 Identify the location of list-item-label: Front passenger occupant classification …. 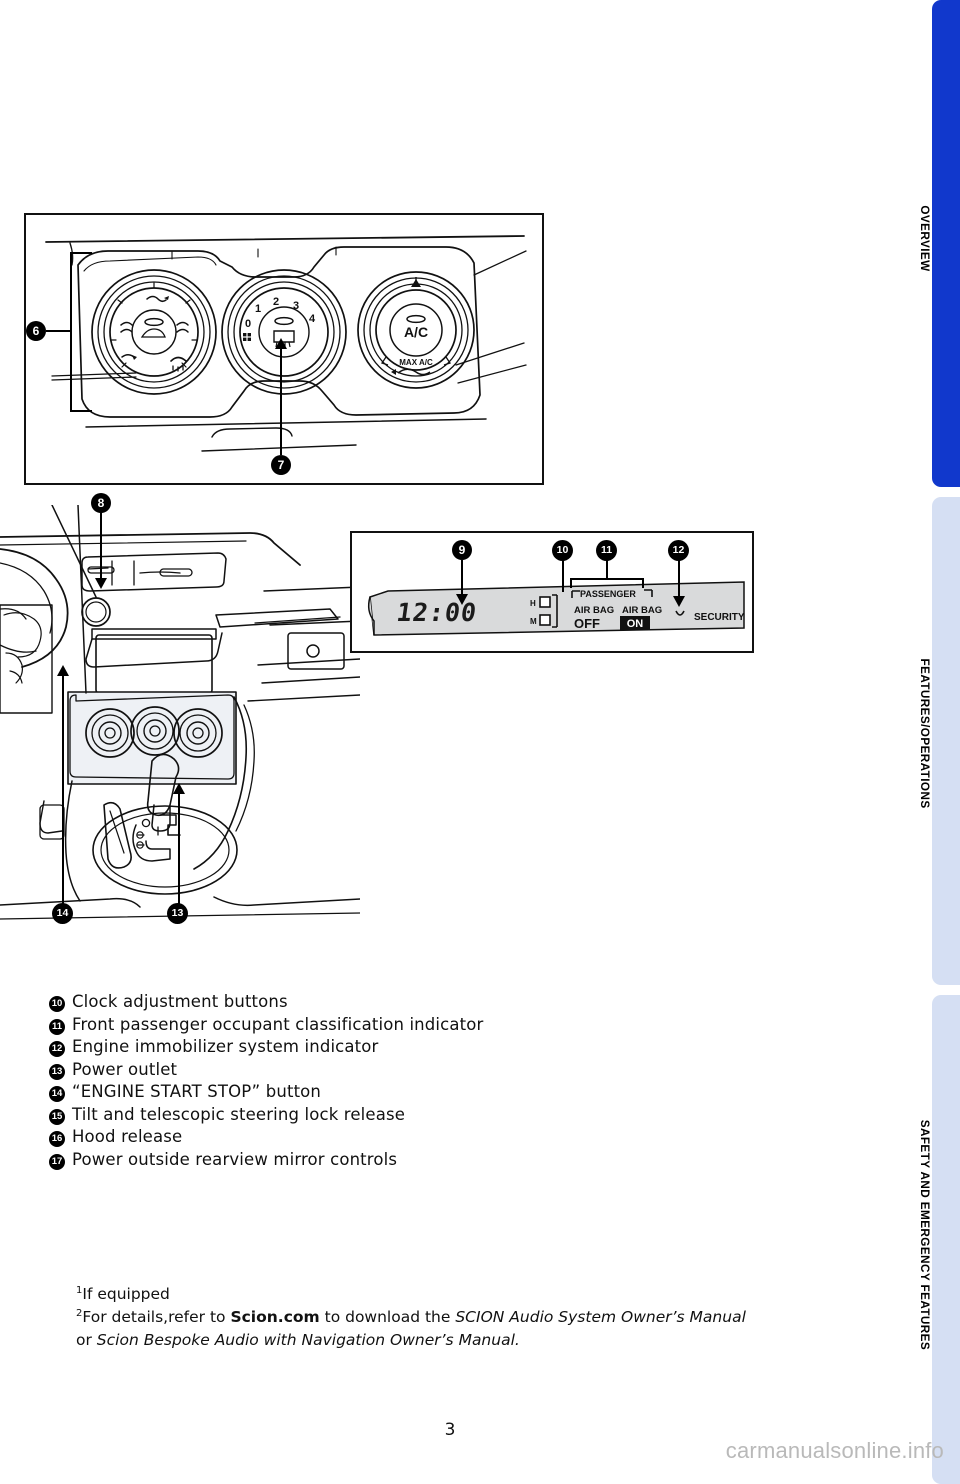
(278, 1024).